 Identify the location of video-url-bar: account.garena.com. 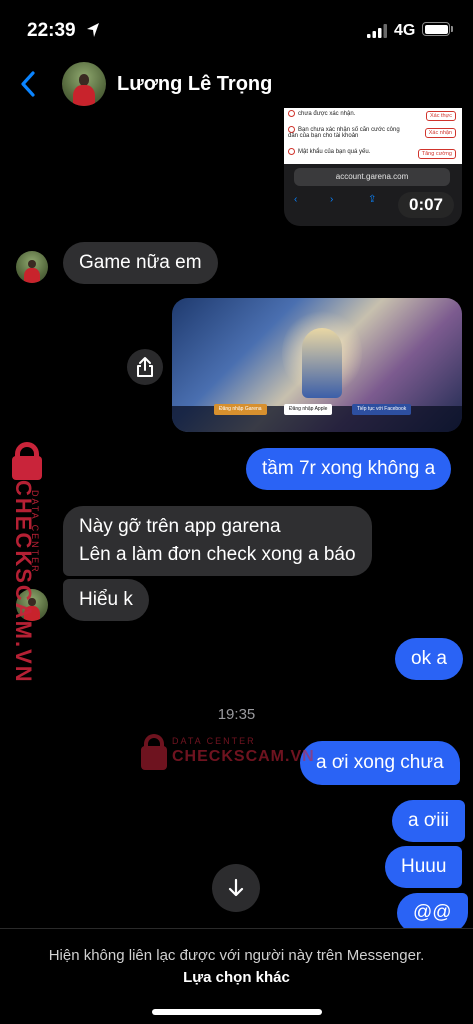
(372, 177).